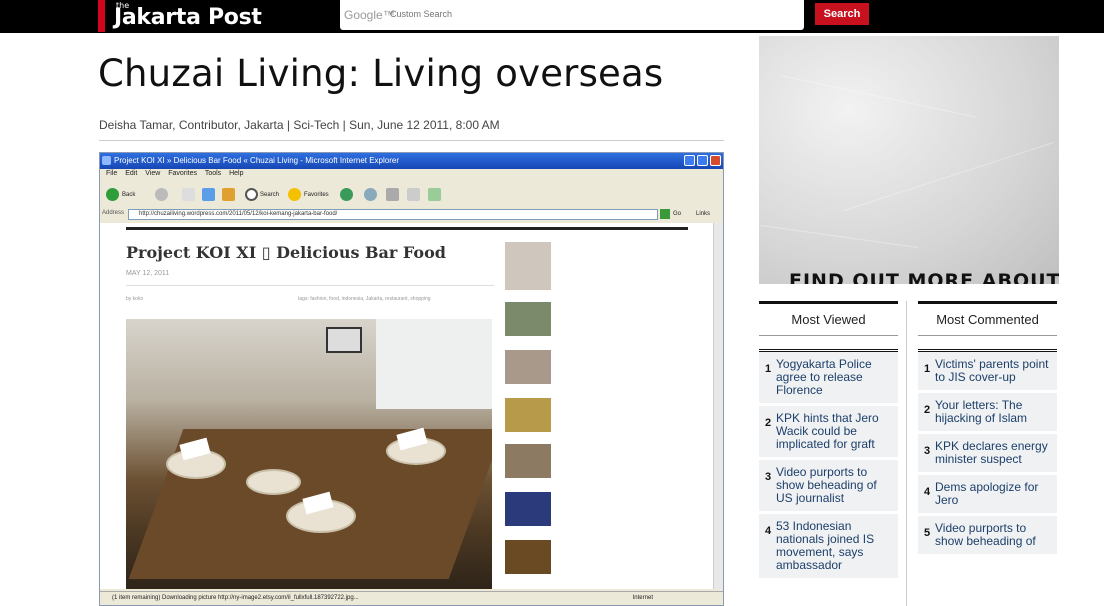 This screenshot has width=1104, height=606. What do you see at coordinates (677, 214) in the screenshot?
I see `go-label: Go` at bounding box center [677, 214].